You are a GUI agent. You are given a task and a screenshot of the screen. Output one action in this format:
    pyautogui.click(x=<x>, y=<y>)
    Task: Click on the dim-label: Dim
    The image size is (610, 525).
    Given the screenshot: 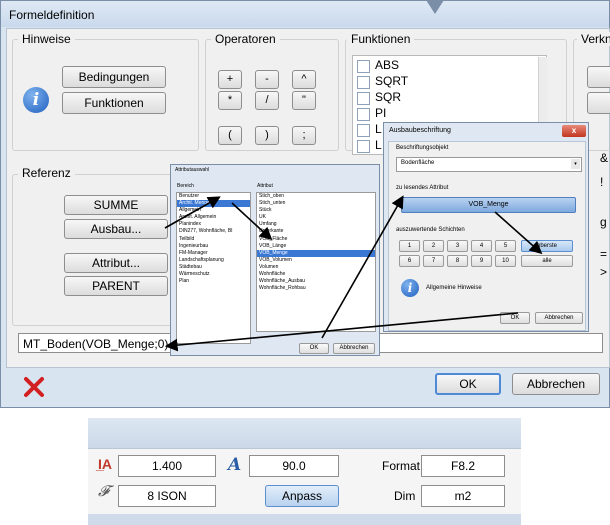 What is the action you would take?
    pyautogui.click(x=405, y=496)
    